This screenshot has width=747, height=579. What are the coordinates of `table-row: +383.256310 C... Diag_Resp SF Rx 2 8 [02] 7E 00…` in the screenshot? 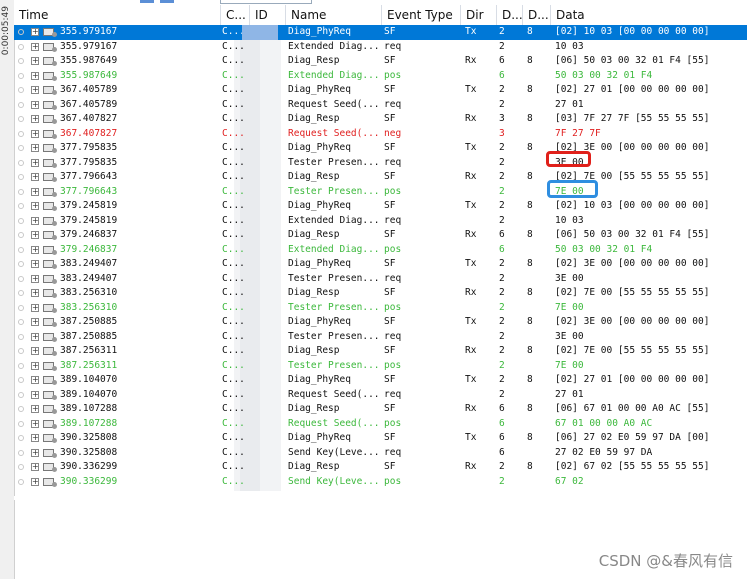 It's located at (380, 293).